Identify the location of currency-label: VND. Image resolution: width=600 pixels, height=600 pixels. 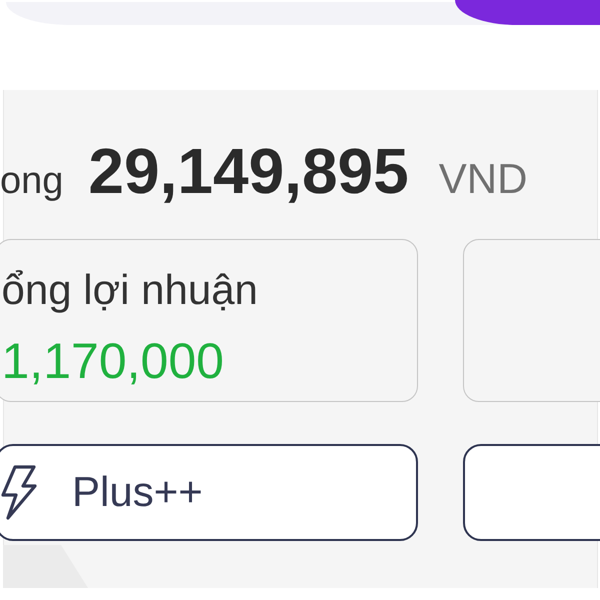
(483, 179).